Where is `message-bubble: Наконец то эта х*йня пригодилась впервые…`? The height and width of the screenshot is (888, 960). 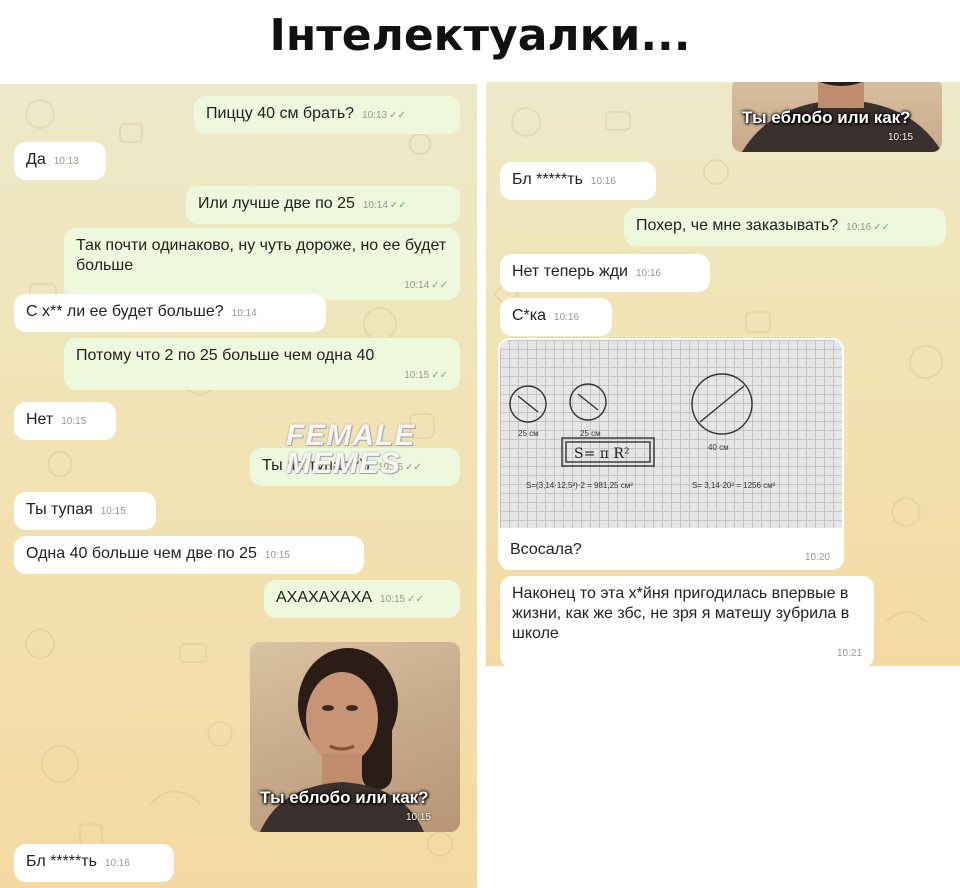
message-bubble: Наконец то эта х*йня пригодилась впервые… is located at coordinates (687, 621).